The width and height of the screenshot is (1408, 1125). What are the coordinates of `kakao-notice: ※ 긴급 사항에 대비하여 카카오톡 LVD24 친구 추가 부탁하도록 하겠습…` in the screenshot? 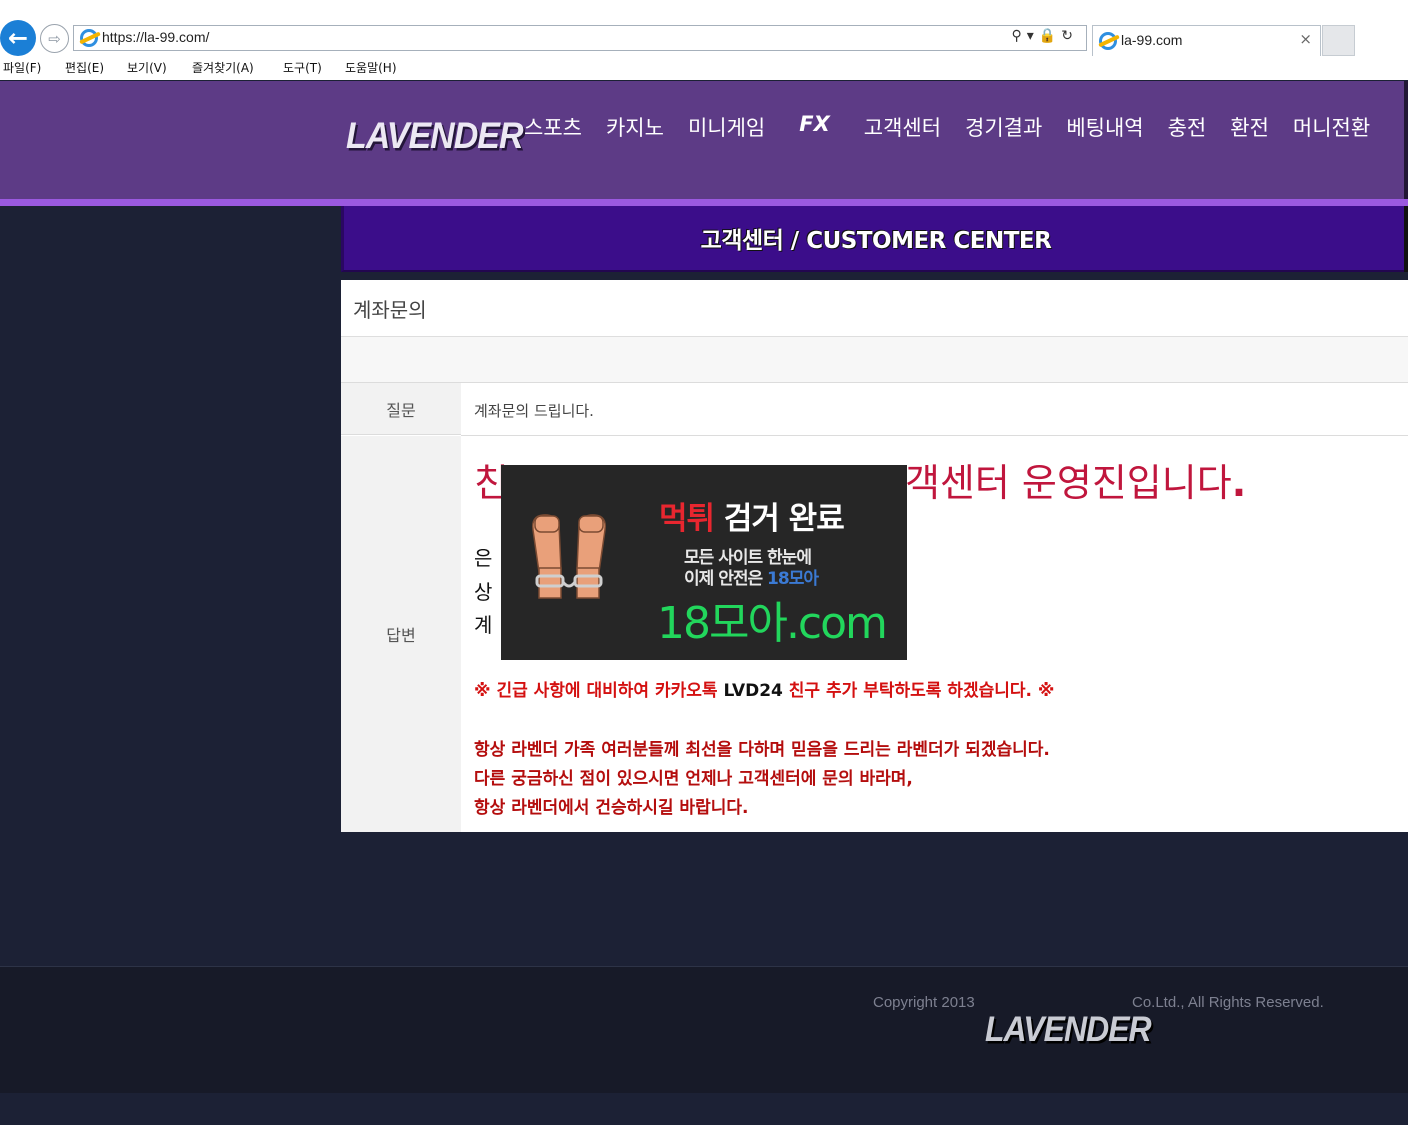 It's located at (764, 688).